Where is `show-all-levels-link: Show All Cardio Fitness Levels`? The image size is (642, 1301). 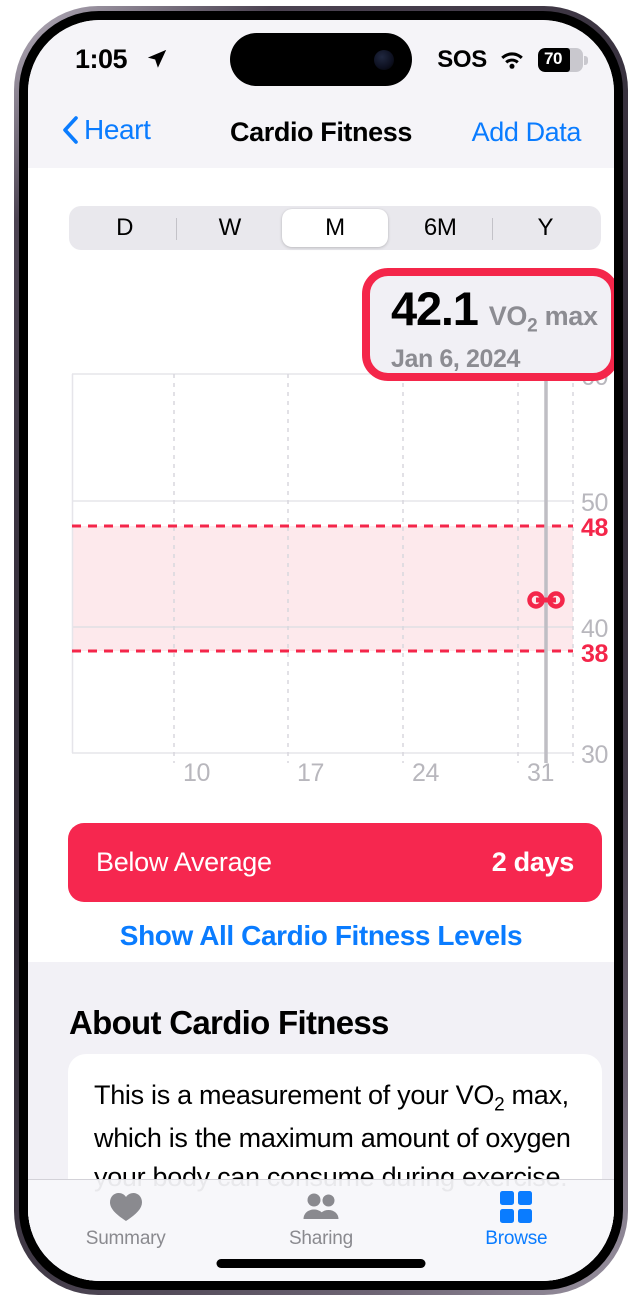
show-all-levels-link: Show All Cardio Fitness Levels is located at coordinates (321, 936).